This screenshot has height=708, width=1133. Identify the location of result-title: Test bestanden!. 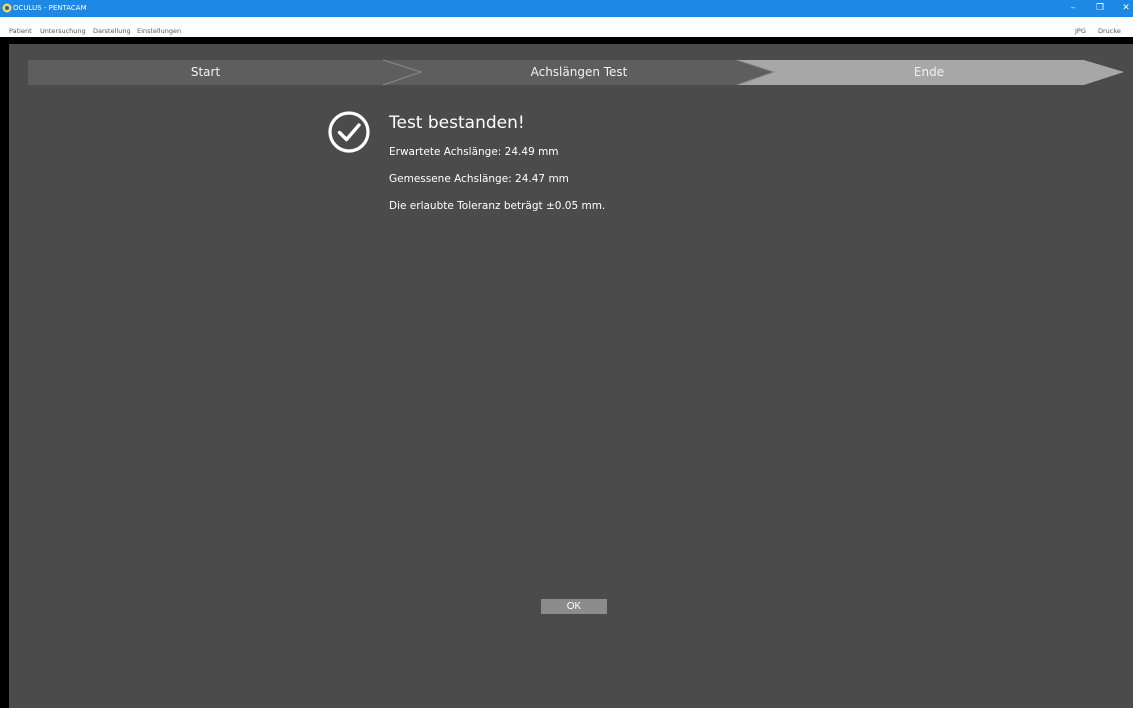
(457, 123).